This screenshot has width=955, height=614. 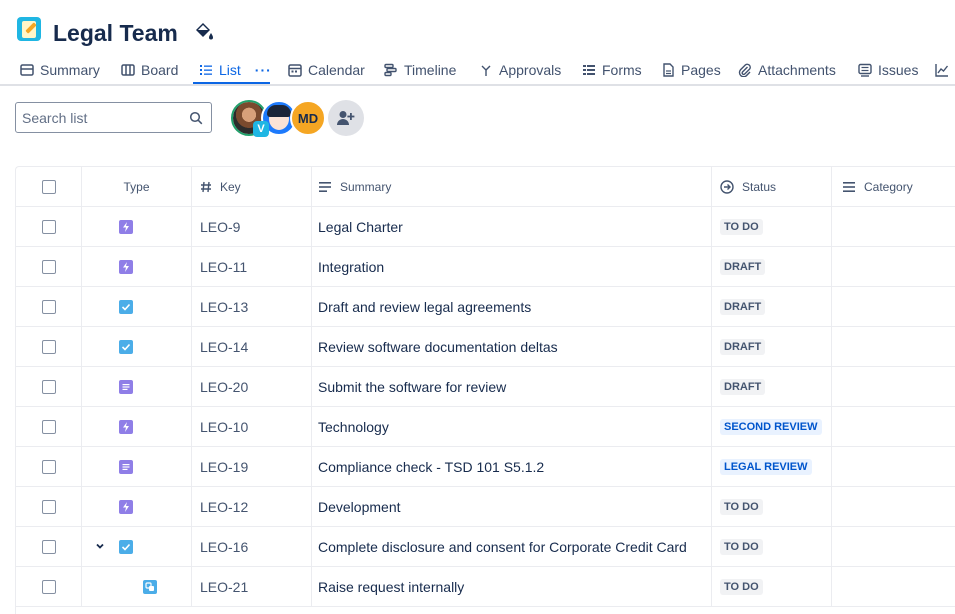 I want to click on issue-key: LEO-19, so click(x=252, y=467).